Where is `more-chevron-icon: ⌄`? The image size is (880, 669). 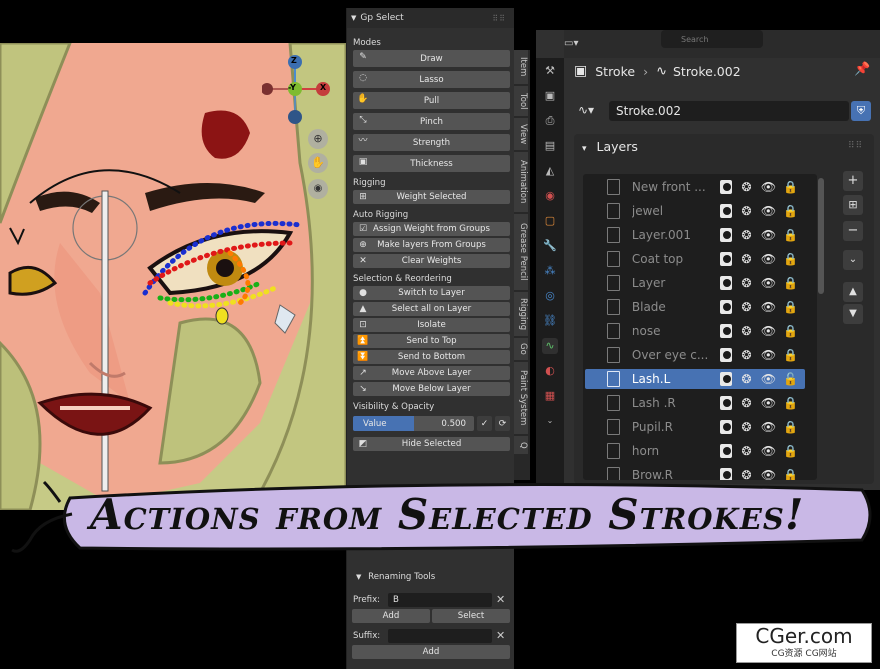
more-chevron-icon: ⌄ is located at coordinates (550, 421).